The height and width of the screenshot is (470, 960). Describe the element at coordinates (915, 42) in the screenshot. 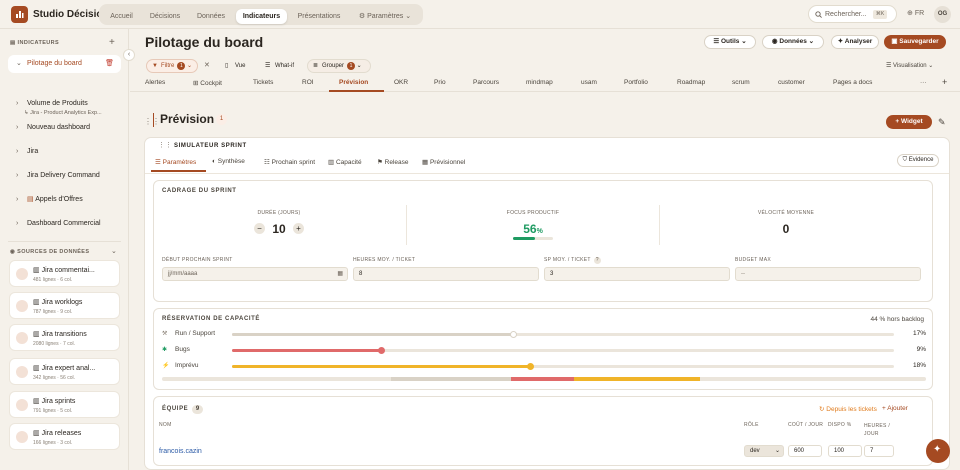

I see `save-button: ▣ Sauvegarder` at that location.